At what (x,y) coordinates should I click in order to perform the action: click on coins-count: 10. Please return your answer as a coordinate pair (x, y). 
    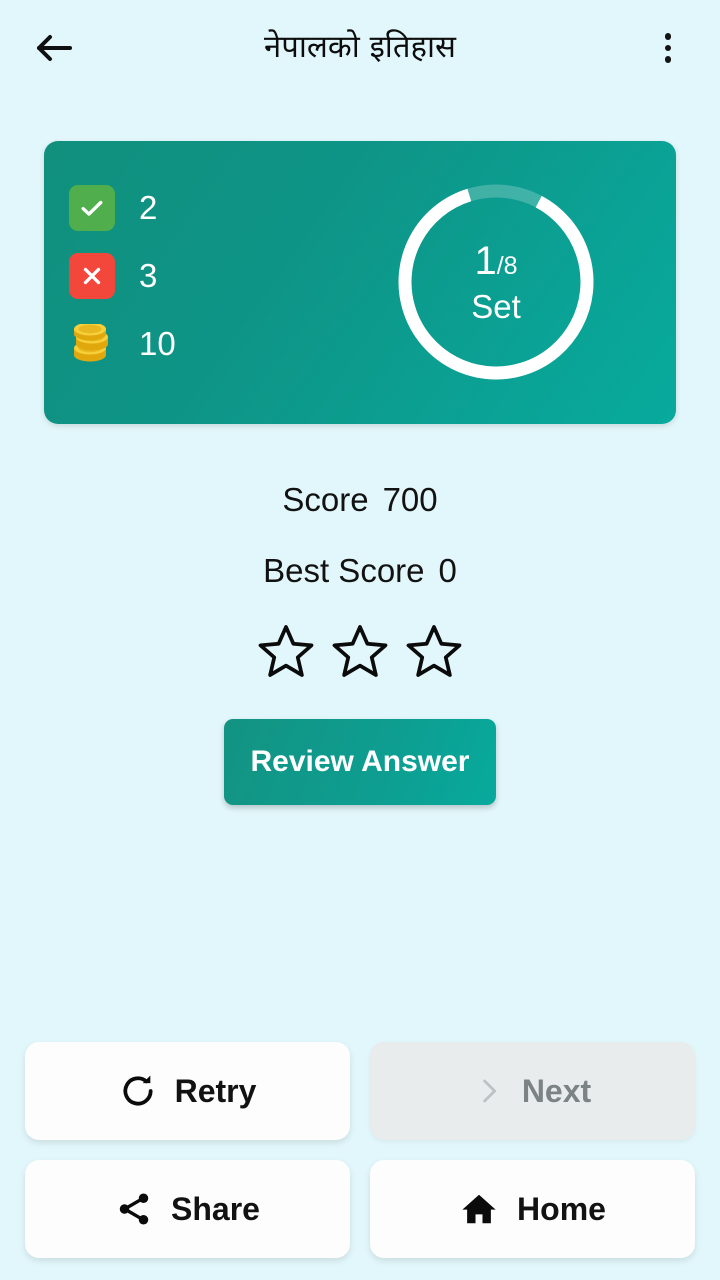
    Looking at the image, I should click on (157, 343).